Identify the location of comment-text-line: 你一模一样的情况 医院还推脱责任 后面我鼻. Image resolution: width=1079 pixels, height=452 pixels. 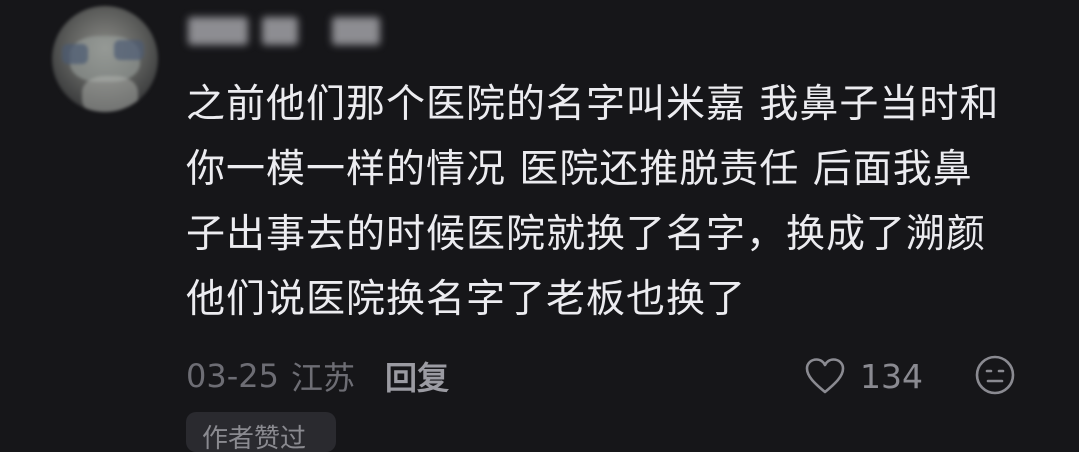
(579, 169).